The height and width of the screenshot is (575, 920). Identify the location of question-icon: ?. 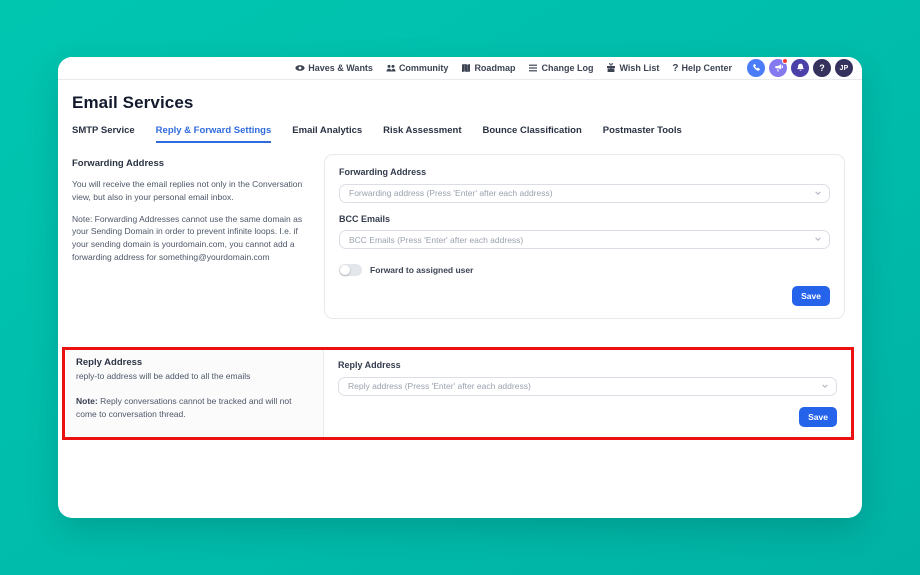
(822, 68).